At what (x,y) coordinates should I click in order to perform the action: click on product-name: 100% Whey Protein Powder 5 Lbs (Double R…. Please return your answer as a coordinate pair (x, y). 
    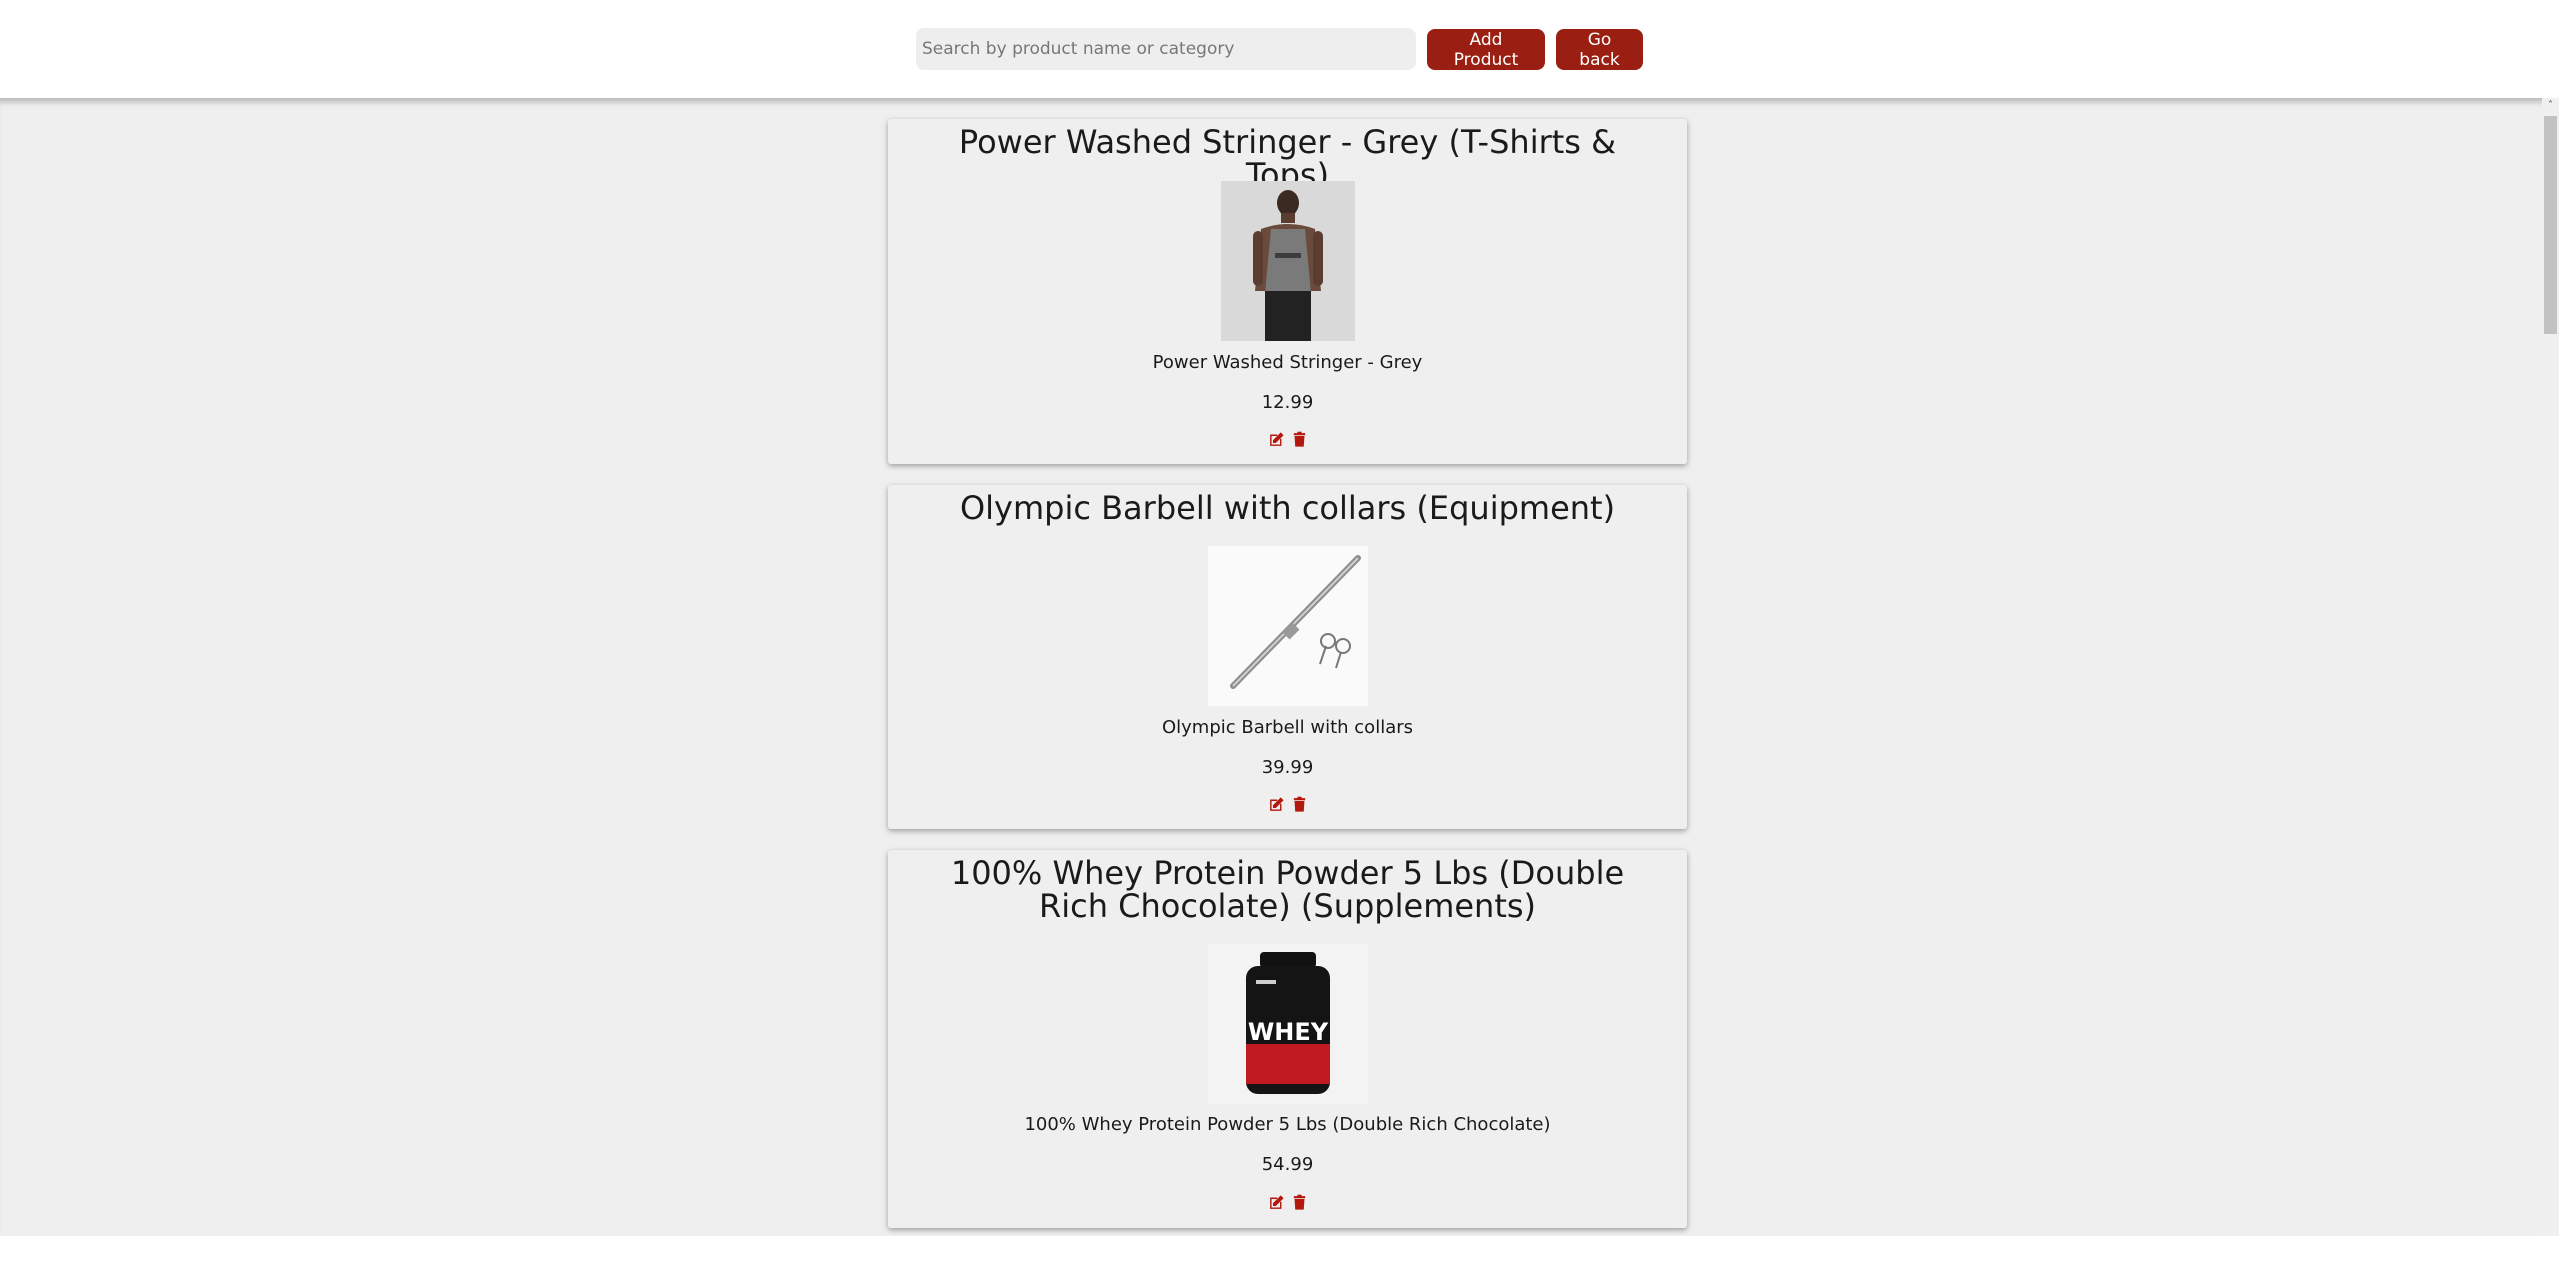
    Looking at the image, I should click on (1287, 1124).